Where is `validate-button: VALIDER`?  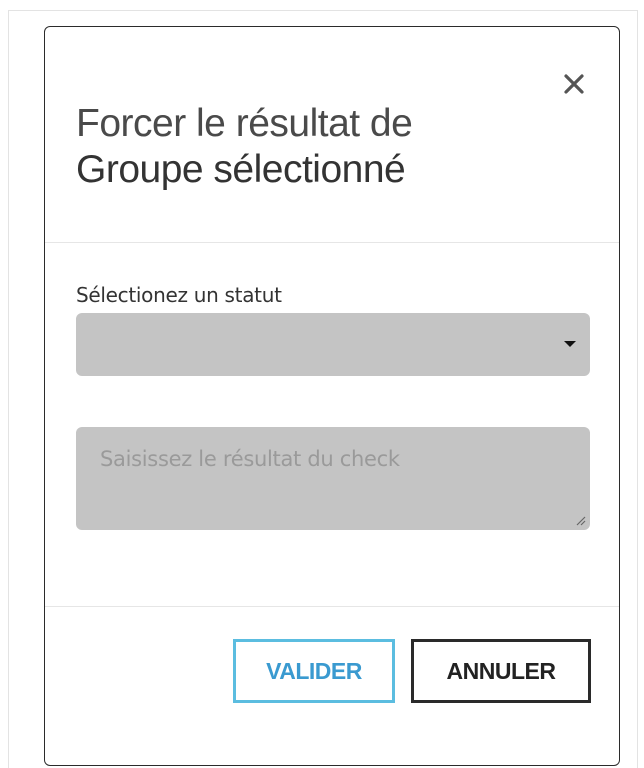 validate-button: VALIDER is located at coordinates (314, 671).